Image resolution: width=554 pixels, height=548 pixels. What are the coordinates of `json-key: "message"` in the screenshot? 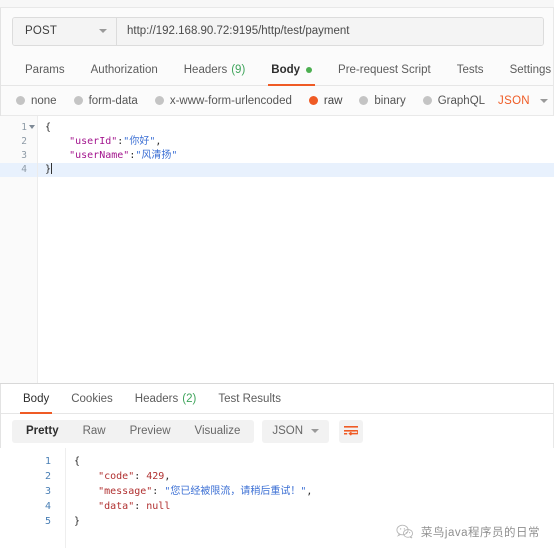 It's located at (125, 491).